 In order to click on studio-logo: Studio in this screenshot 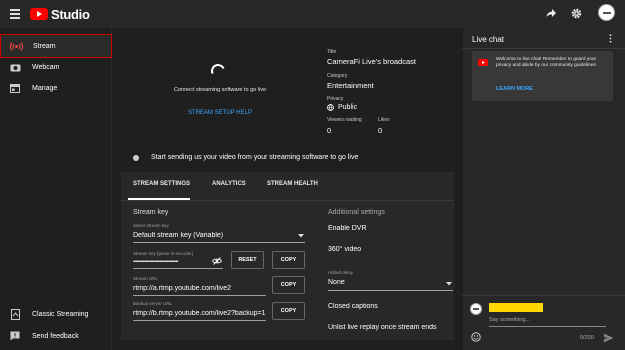, I will do `click(60, 14)`.